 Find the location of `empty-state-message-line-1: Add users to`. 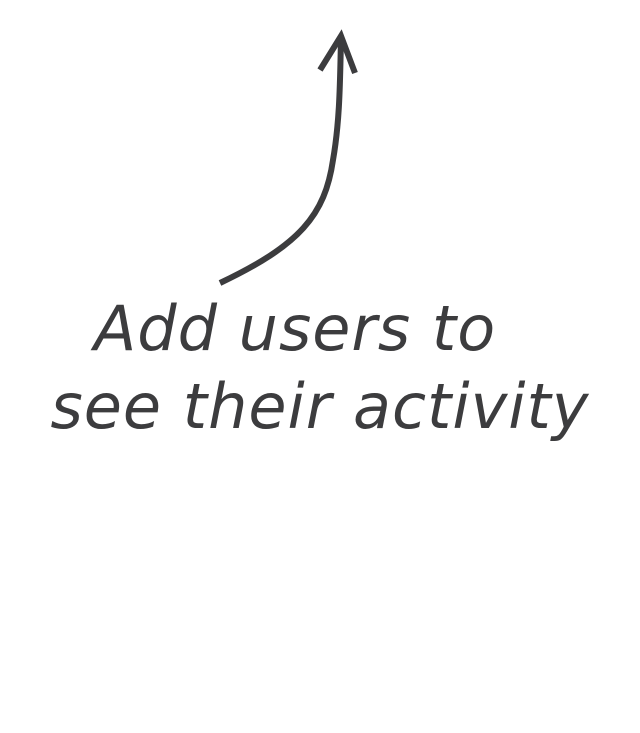

empty-state-message-line-1: Add users to is located at coordinates (295, 328).